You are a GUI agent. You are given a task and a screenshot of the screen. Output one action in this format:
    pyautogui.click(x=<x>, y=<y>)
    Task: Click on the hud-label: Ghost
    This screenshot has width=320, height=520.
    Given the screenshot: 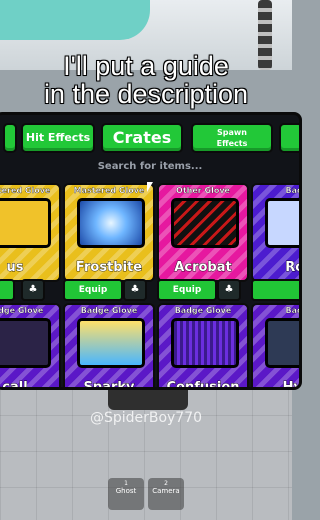 What is the action you would take?
    pyautogui.click(x=126, y=491)
    